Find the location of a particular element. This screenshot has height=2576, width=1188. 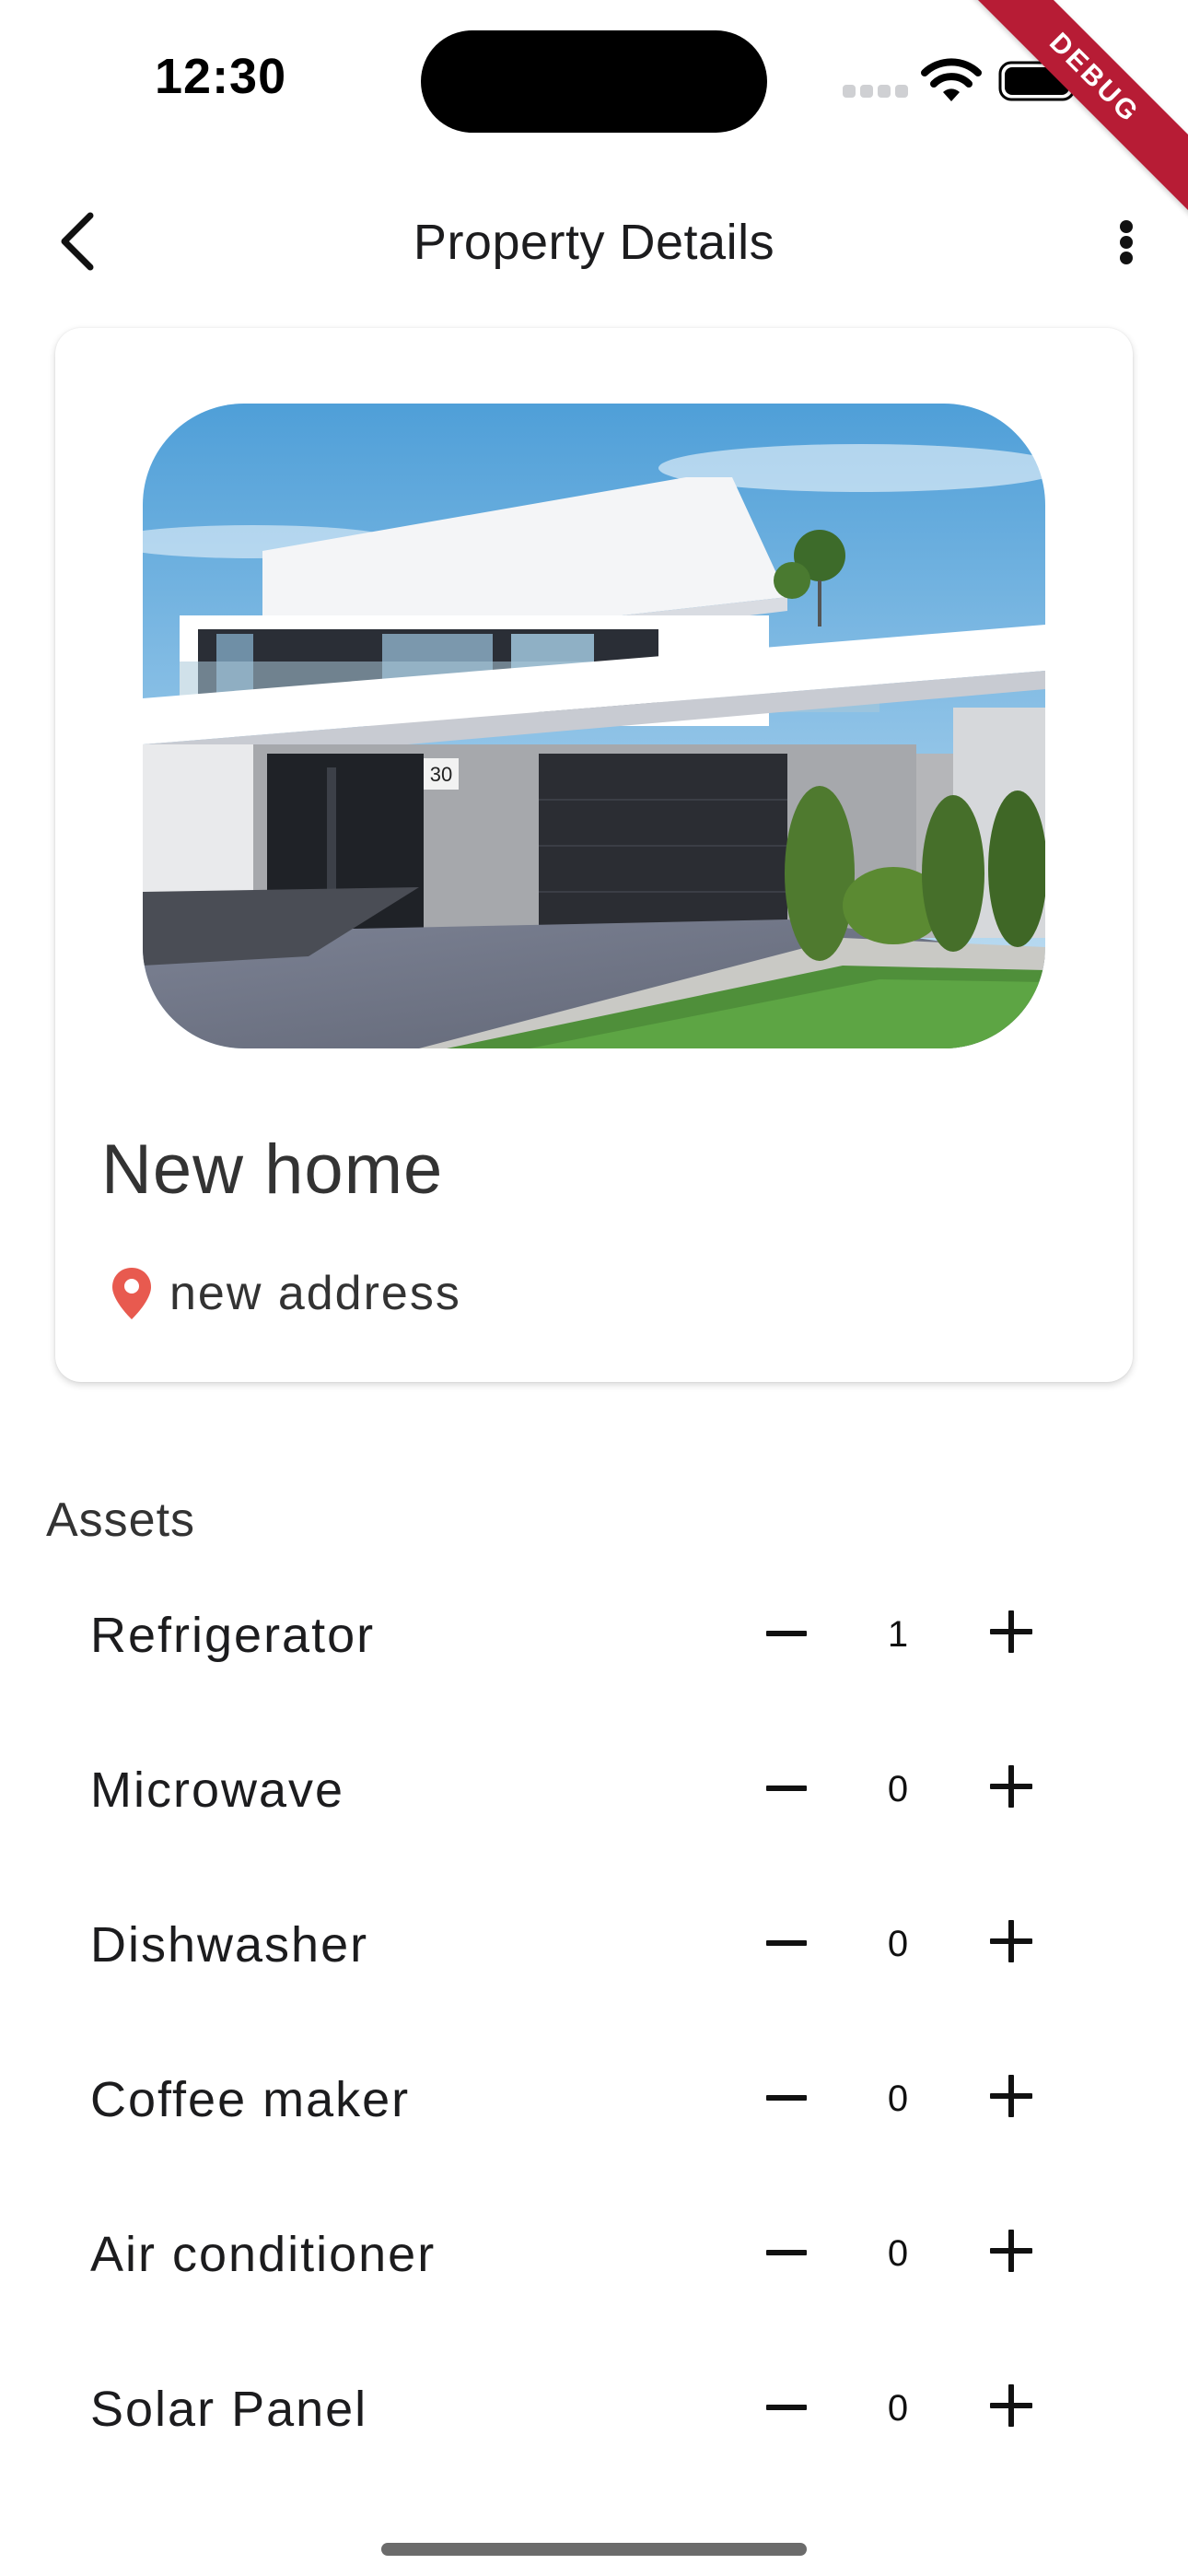

status-time: 12:30 is located at coordinates (221, 76).